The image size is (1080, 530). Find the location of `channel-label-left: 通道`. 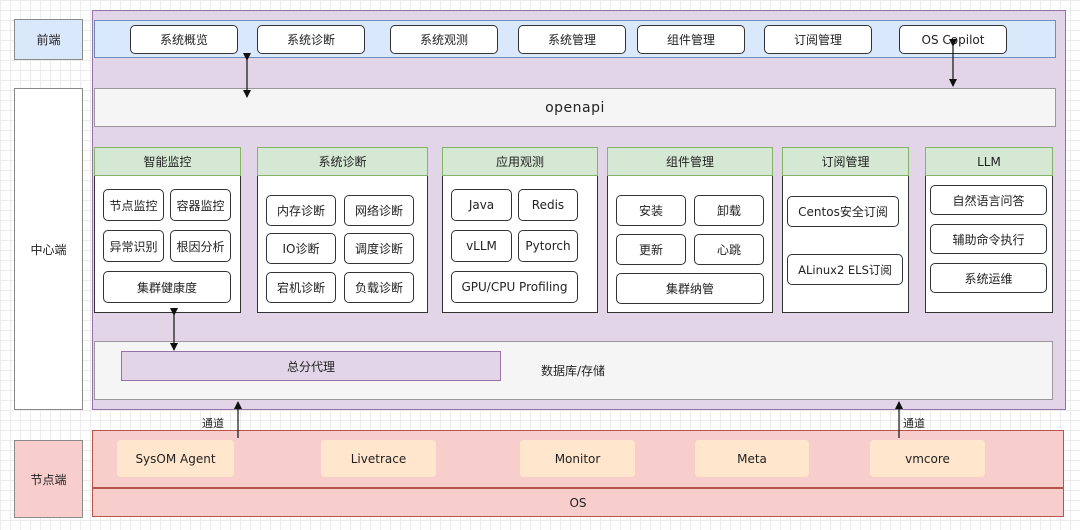

channel-label-left: 通道 is located at coordinates (213, 423).